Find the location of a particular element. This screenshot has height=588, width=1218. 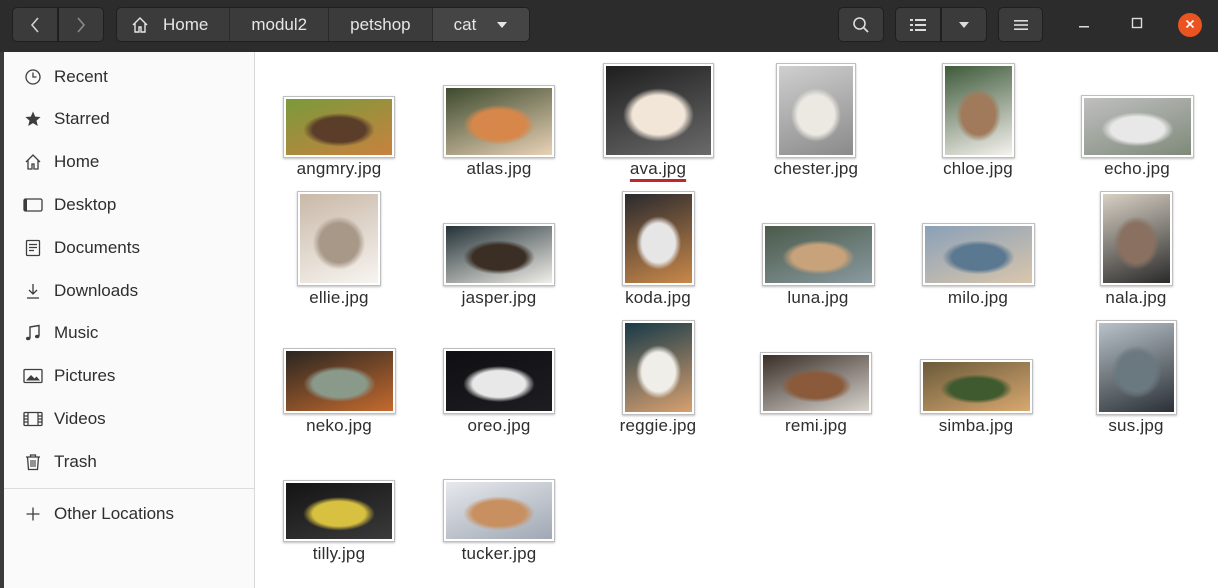

sidebar-item-videos: Videos is located at coordinates (64, 419).